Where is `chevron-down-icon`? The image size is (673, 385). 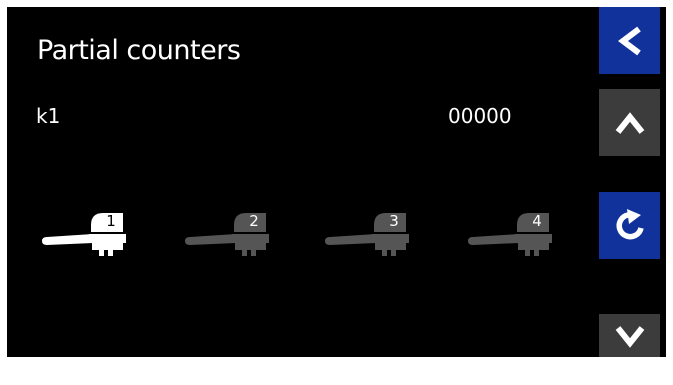
chevron-down-icon is located at coordinates (630, 336).